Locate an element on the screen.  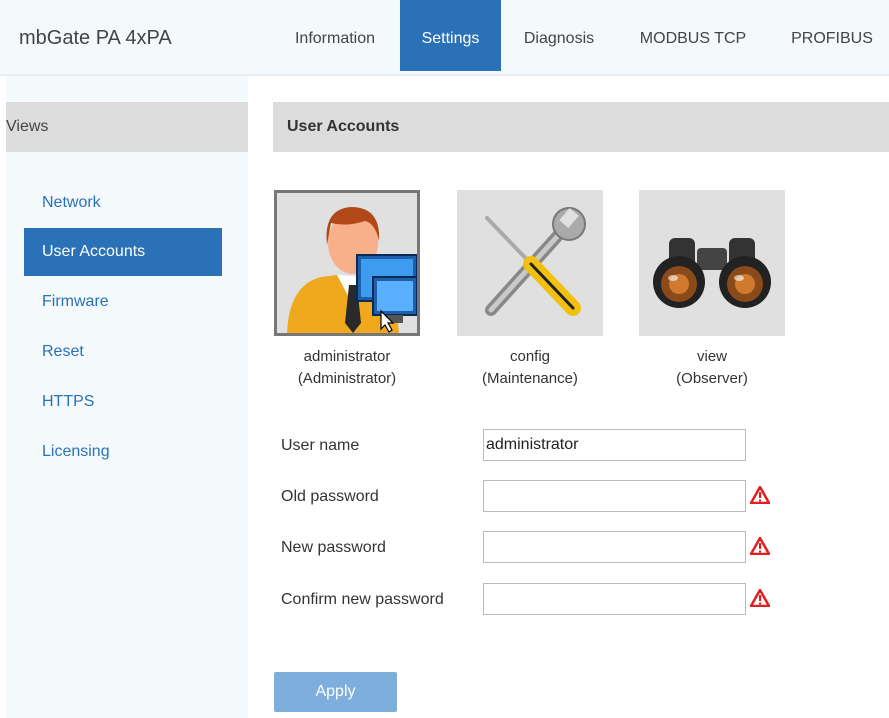
sidebar-item-network: Network is located at coordinates (123, 203).